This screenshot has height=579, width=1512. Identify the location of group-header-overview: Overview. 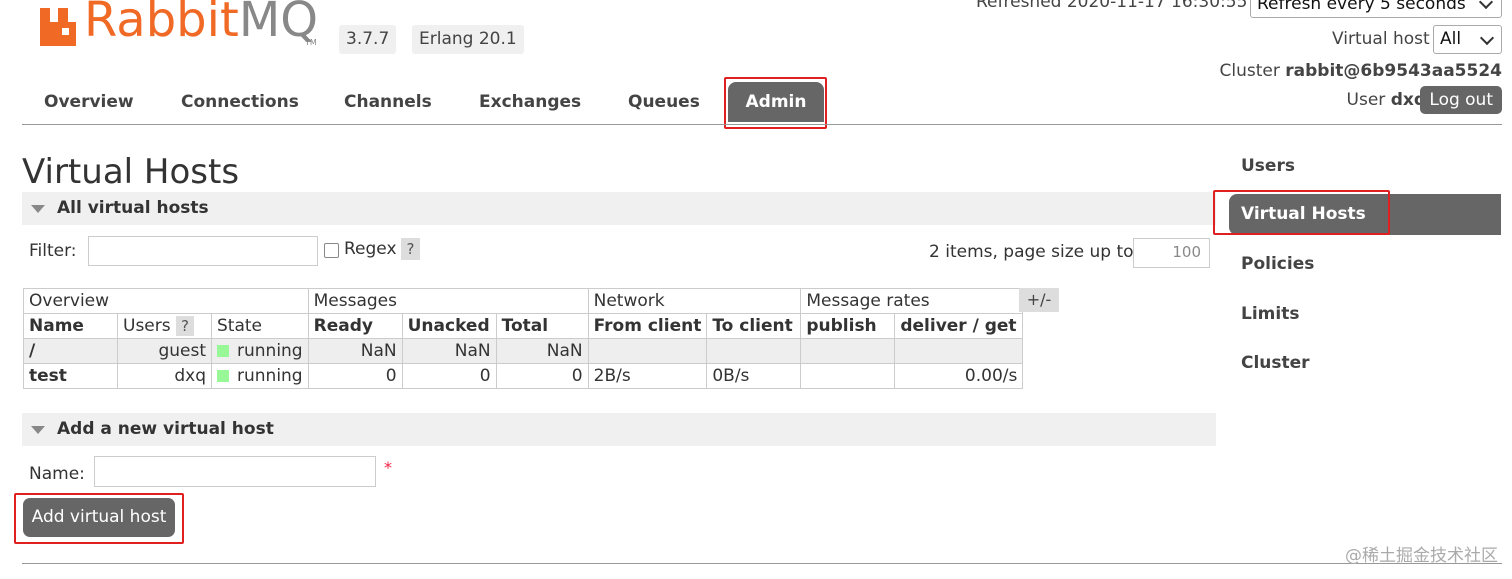
(166, 301).